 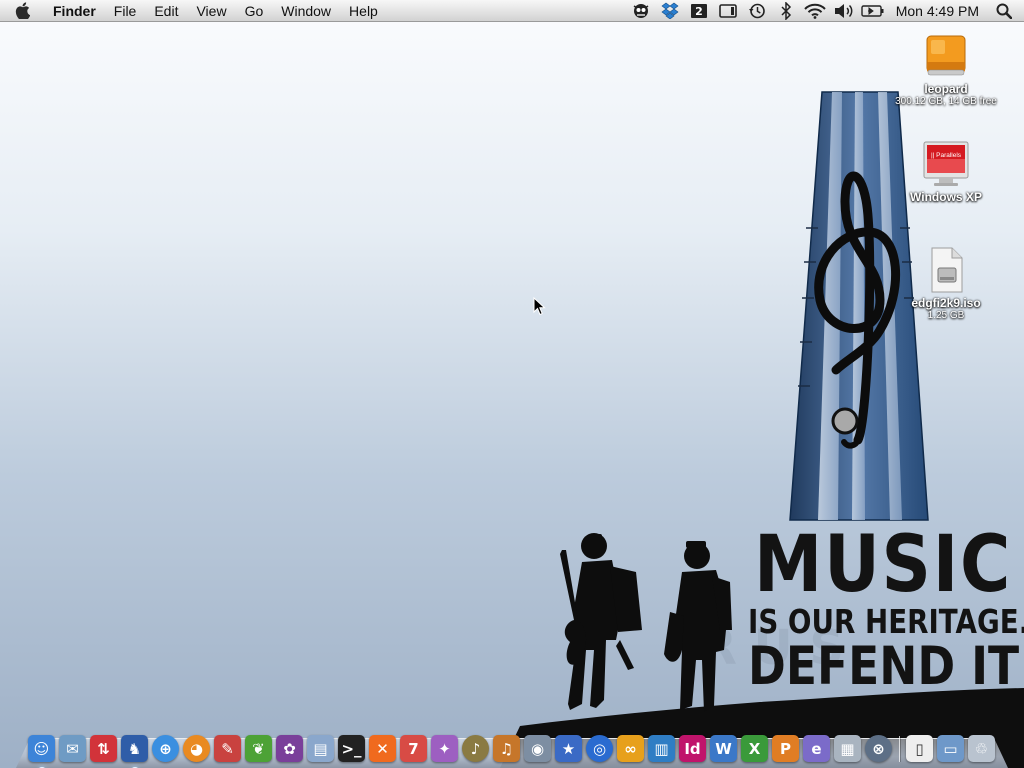 I want to click on menu-bar-extras: 2 Mon 4:49 PM, so click(x=825, y=11).